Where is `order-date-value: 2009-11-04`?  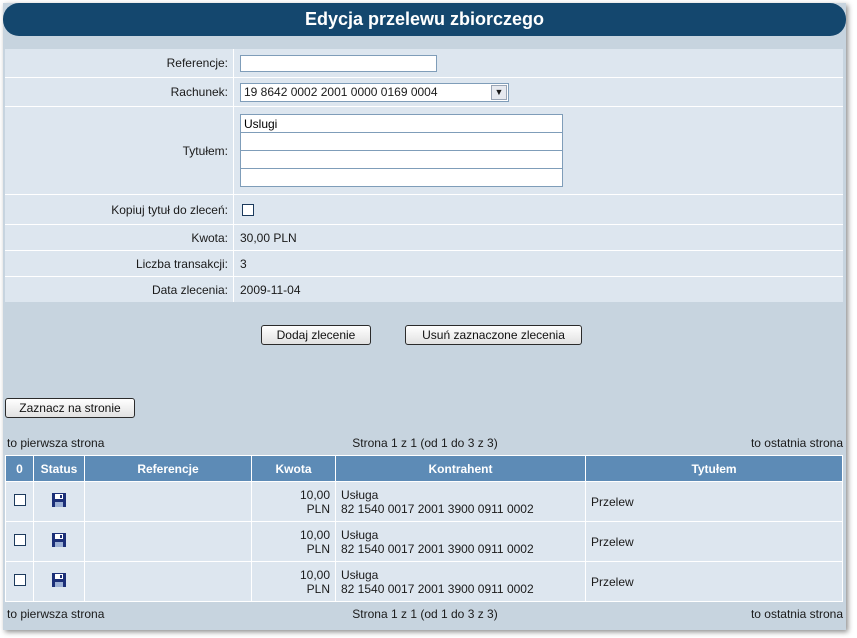 order-date-value: 2009-11-04 is located at coordinates (270, 289).